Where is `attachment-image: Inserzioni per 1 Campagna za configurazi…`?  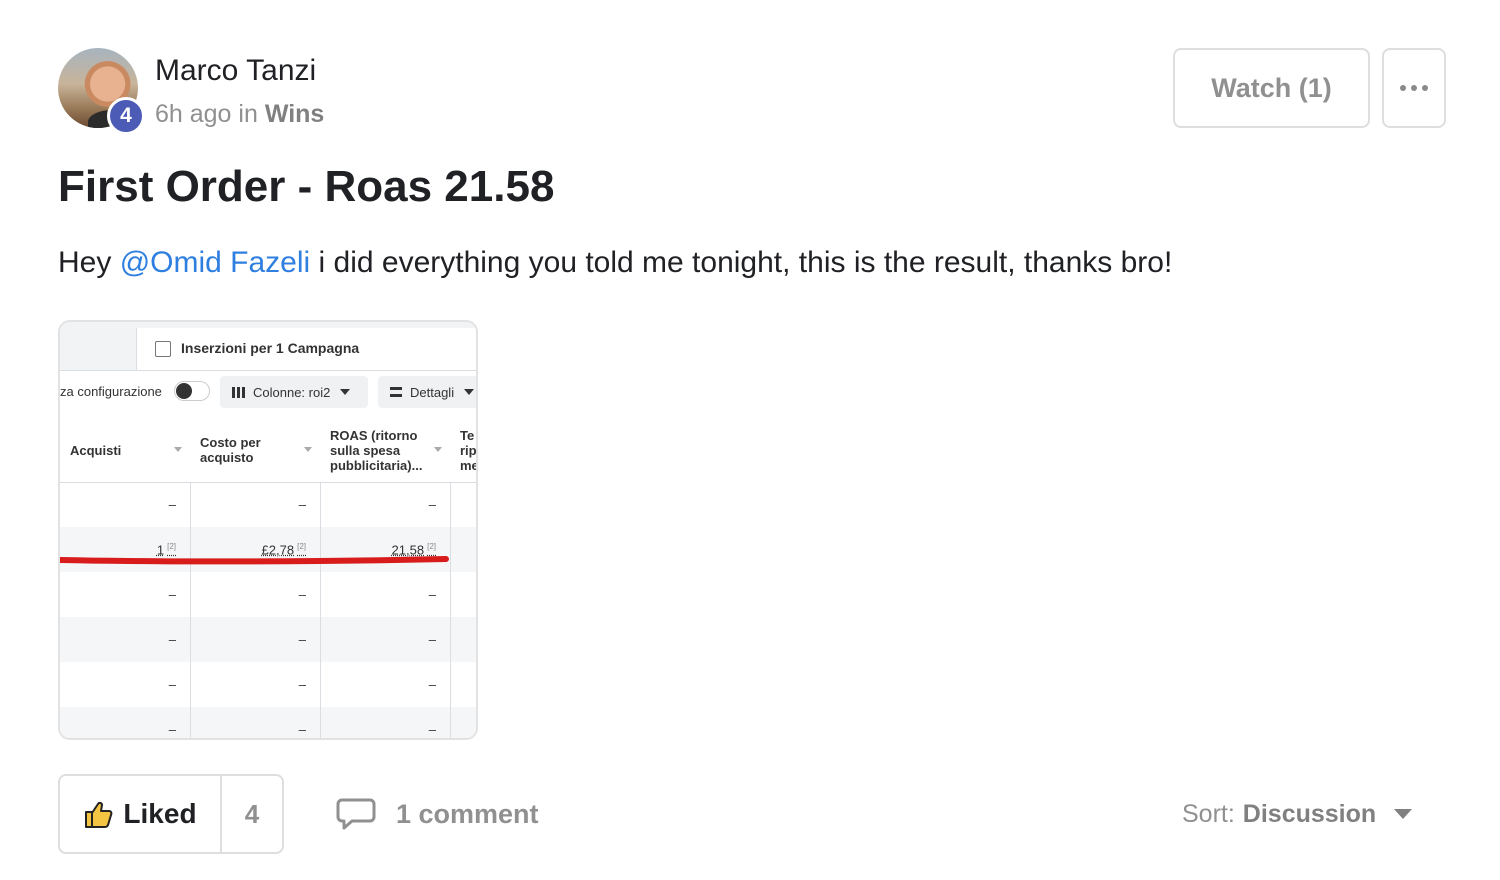 attachment-image: Inserzioni per 1 Campagna za configurazi… is located at coordinates (268, 530).